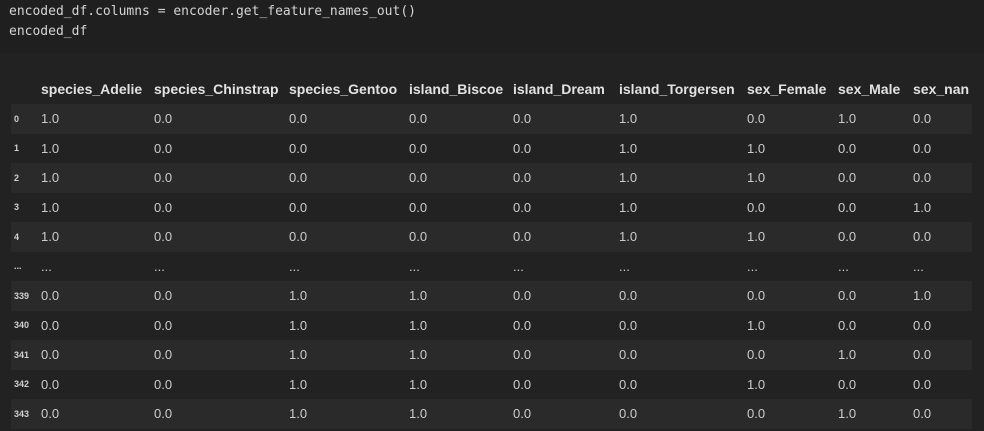  Describe the element at coordinates (677, 89) in the screenshot. I see `column-header: island_Torgersen` at that location.